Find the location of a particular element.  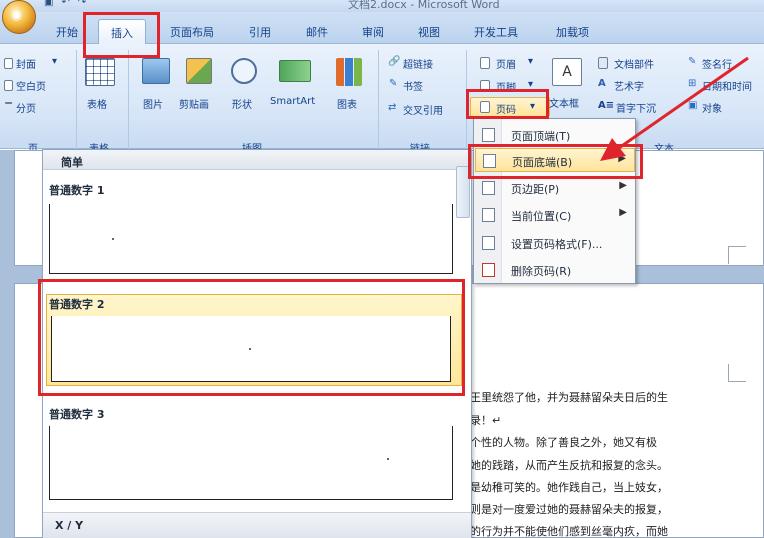

page-break-icon is located at coordinates (8, 106).